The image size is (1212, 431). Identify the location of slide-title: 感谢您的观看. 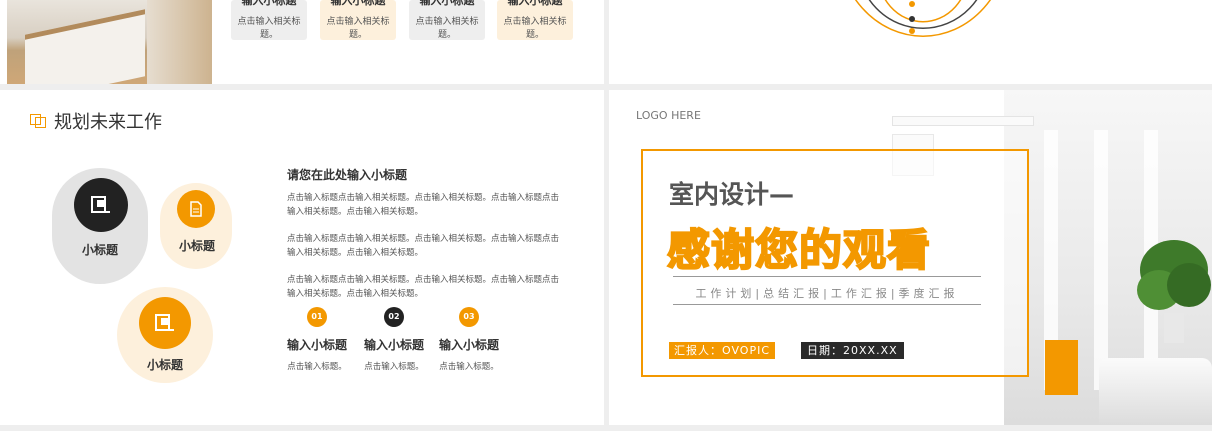
(798, 251).